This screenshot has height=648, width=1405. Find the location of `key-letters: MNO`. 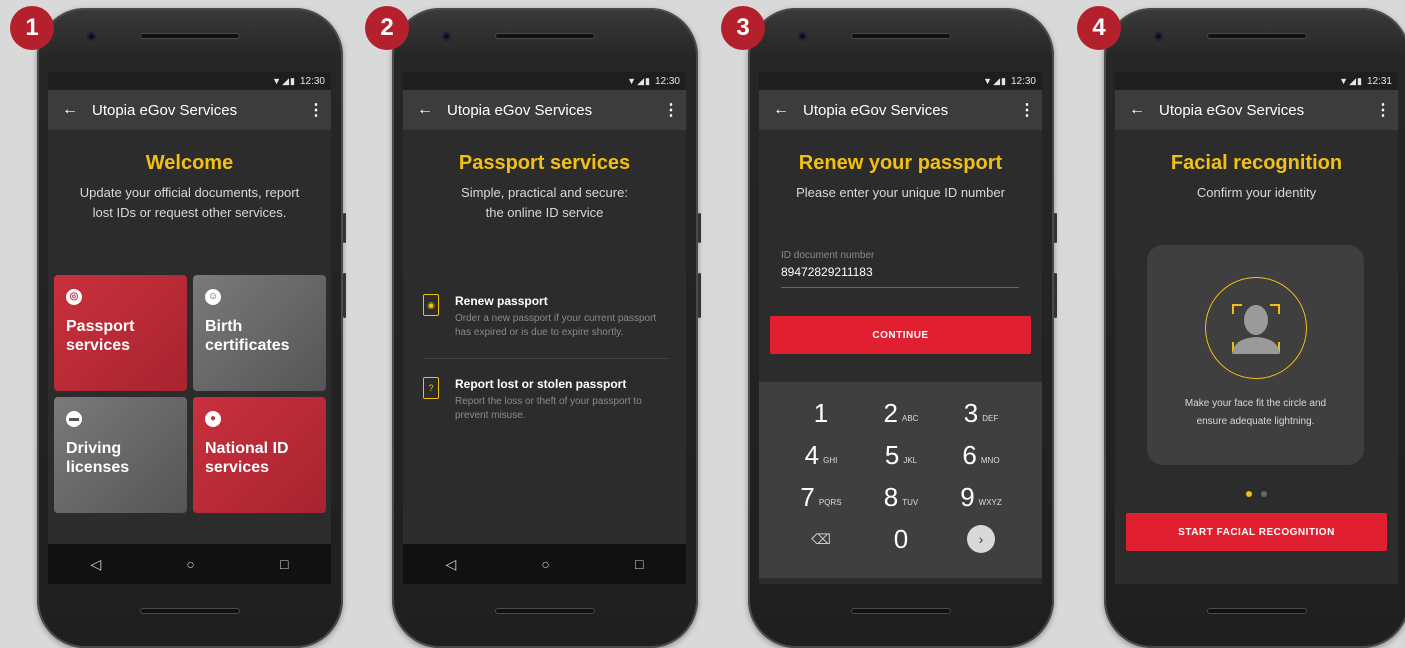

key-letters: MNO is located at coordinates (990, 460).